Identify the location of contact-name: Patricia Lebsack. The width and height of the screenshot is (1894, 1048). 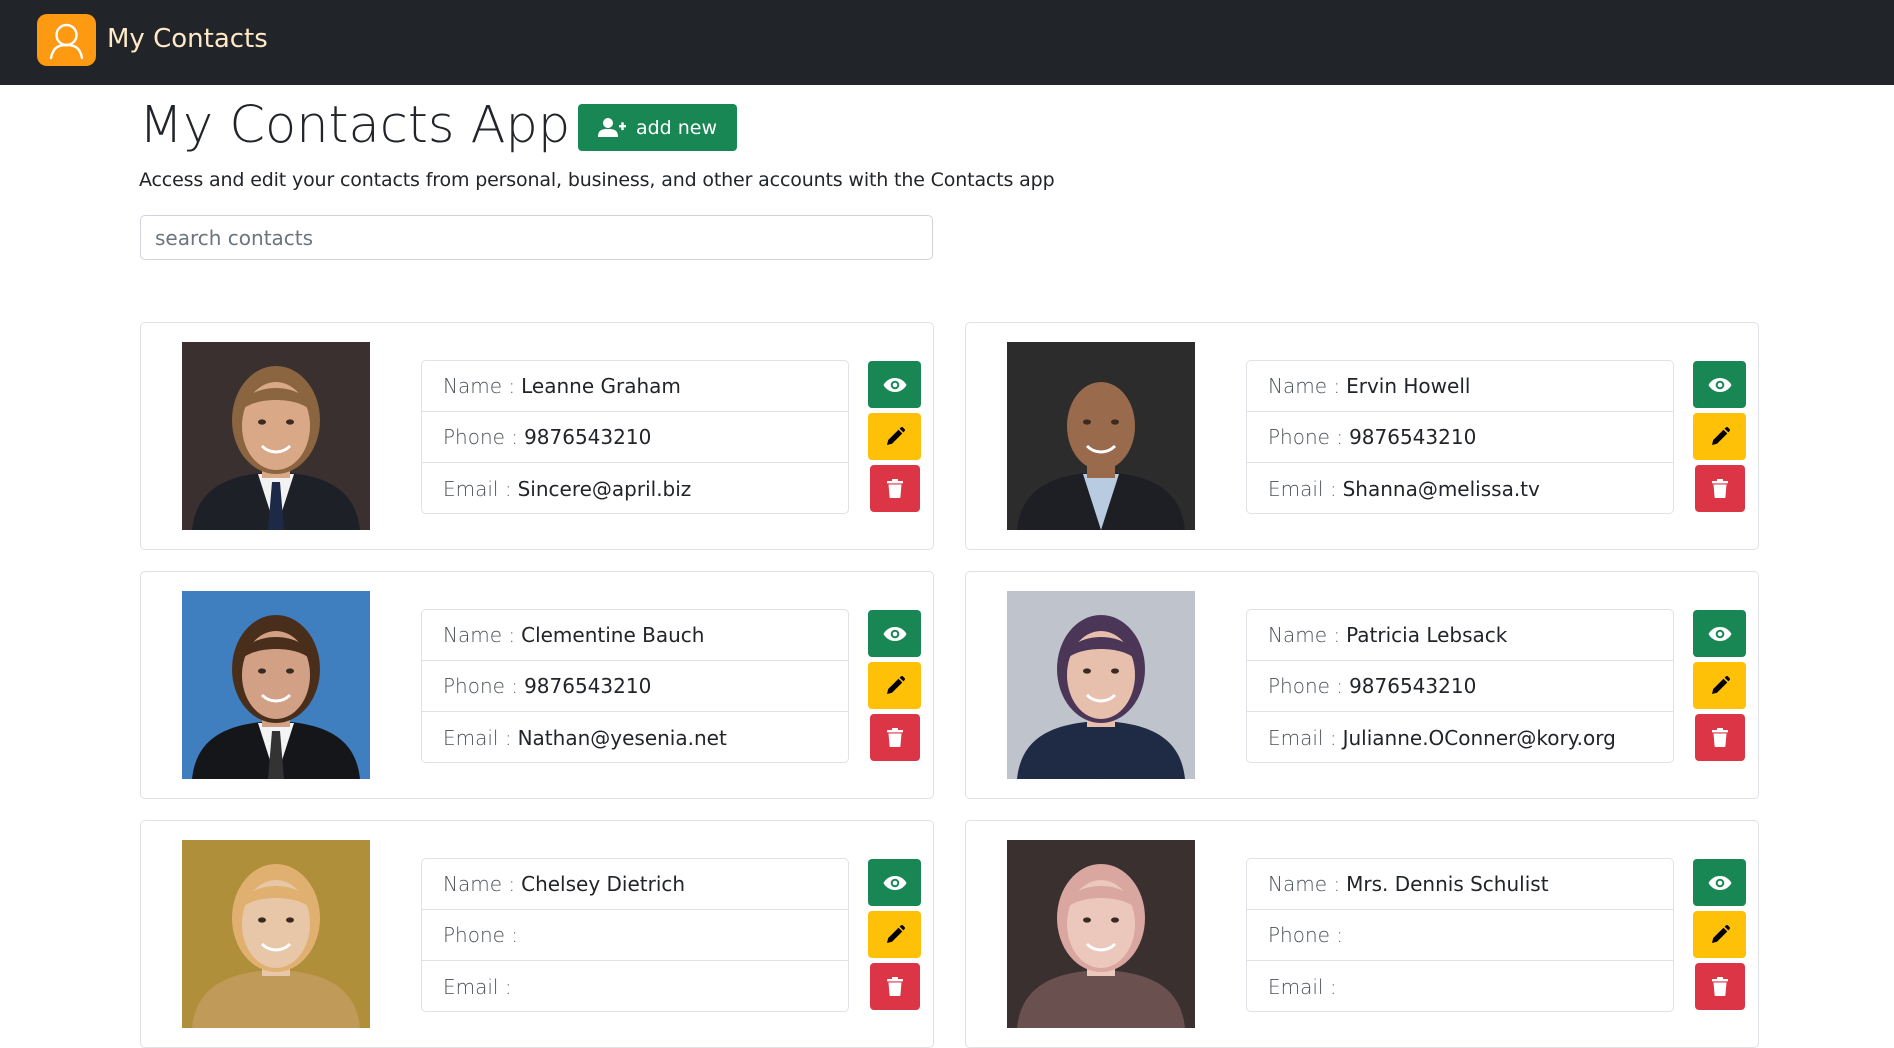
(1427, 635).